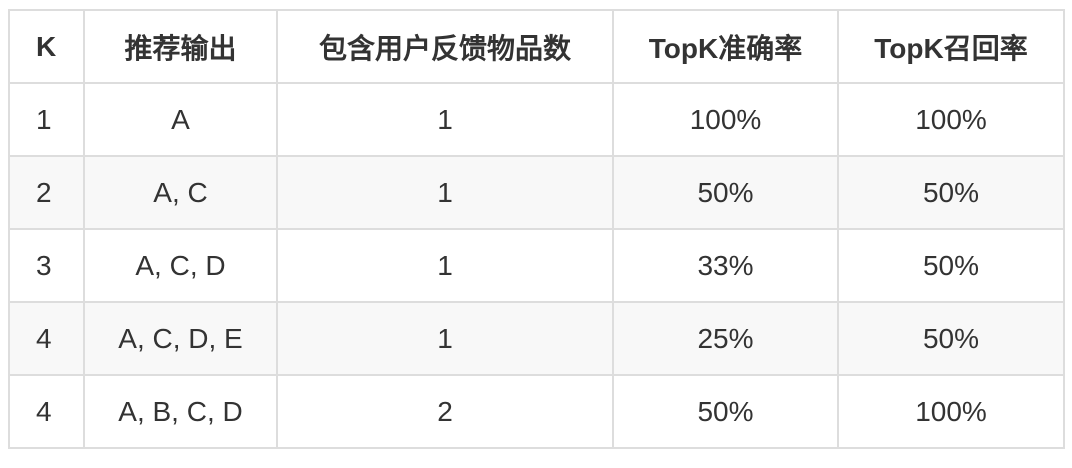  Describe the element at coordinates (445, 46) in the screenshot. I see `header-feedback-item-count: 包含用户反馈物品数` at that location.